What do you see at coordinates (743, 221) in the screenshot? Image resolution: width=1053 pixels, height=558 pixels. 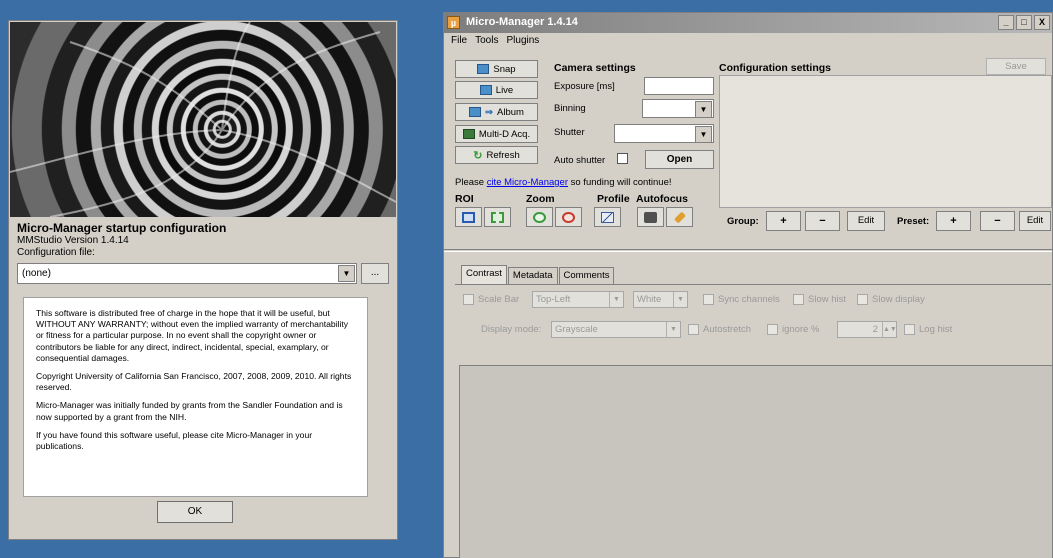 I see `group-label: Group:` at bounding box center [743, 221].